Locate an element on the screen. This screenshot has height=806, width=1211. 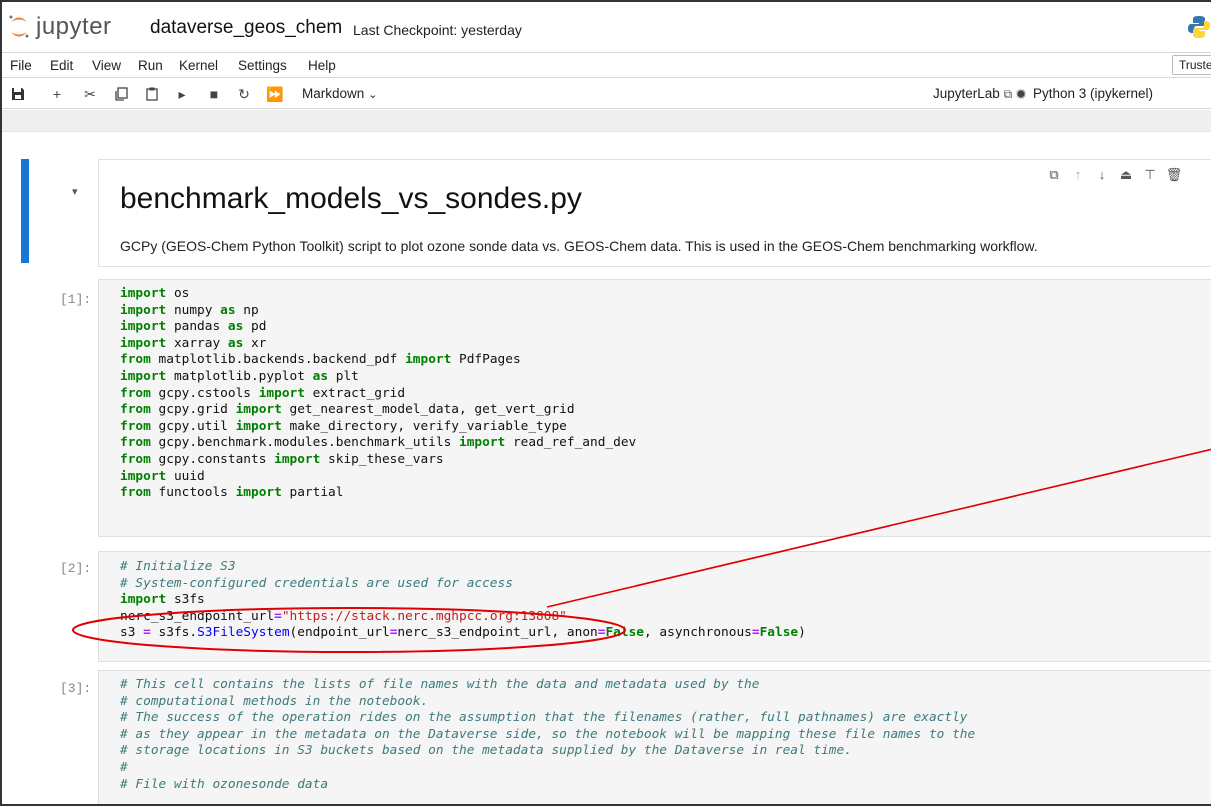
code-line: # computational methods in the notebook. is located at coordinates (547, 702).